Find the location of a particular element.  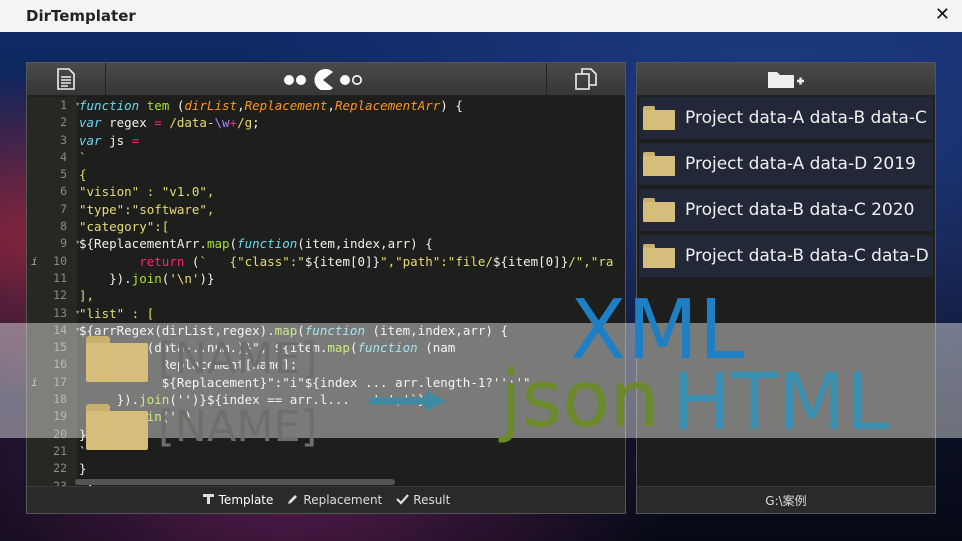

tab-result: Result is located at coordinates (423, 500).